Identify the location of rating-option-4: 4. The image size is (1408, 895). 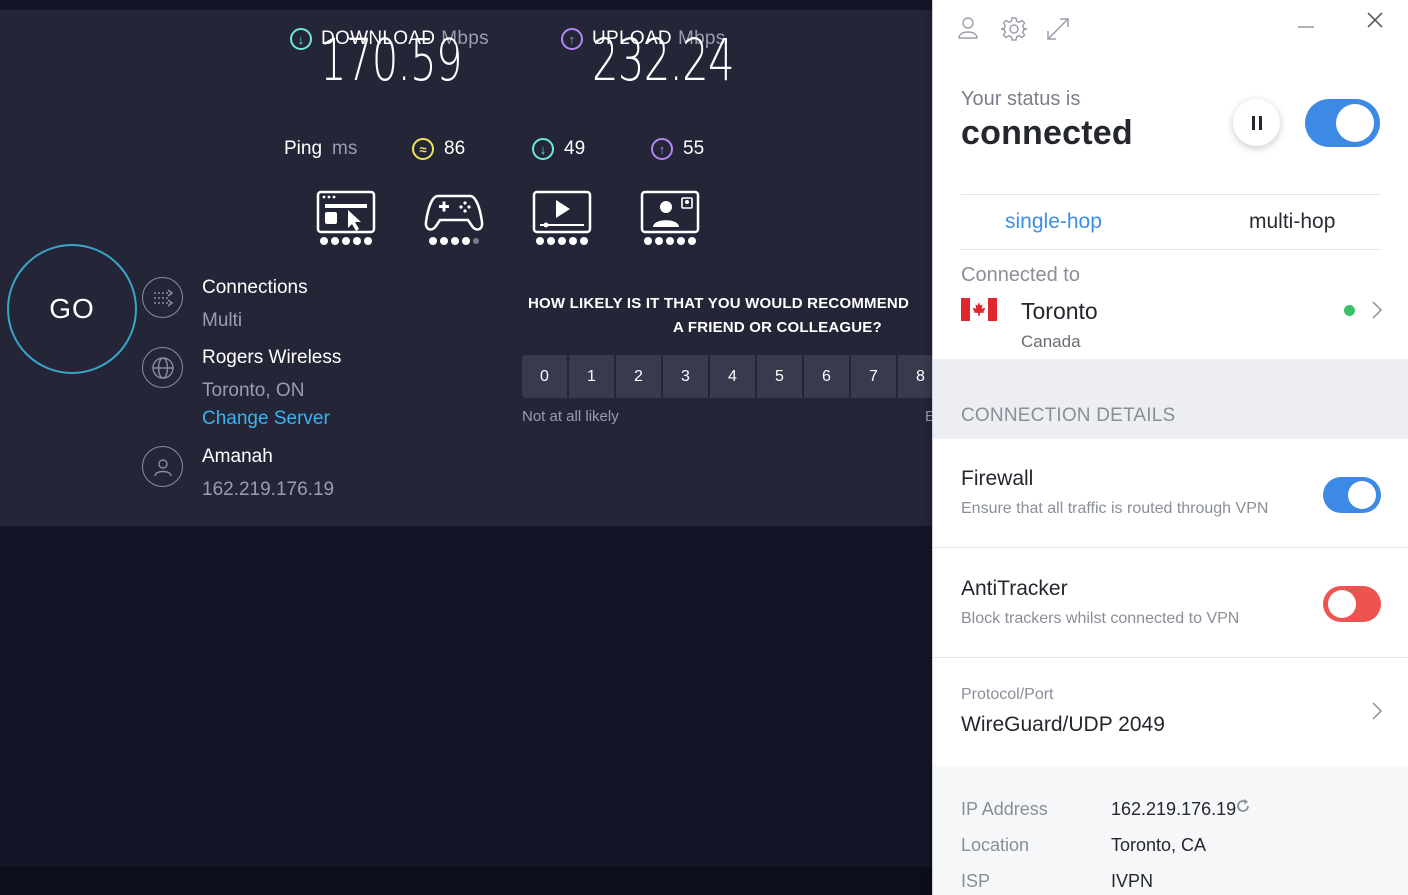
(732, 376).